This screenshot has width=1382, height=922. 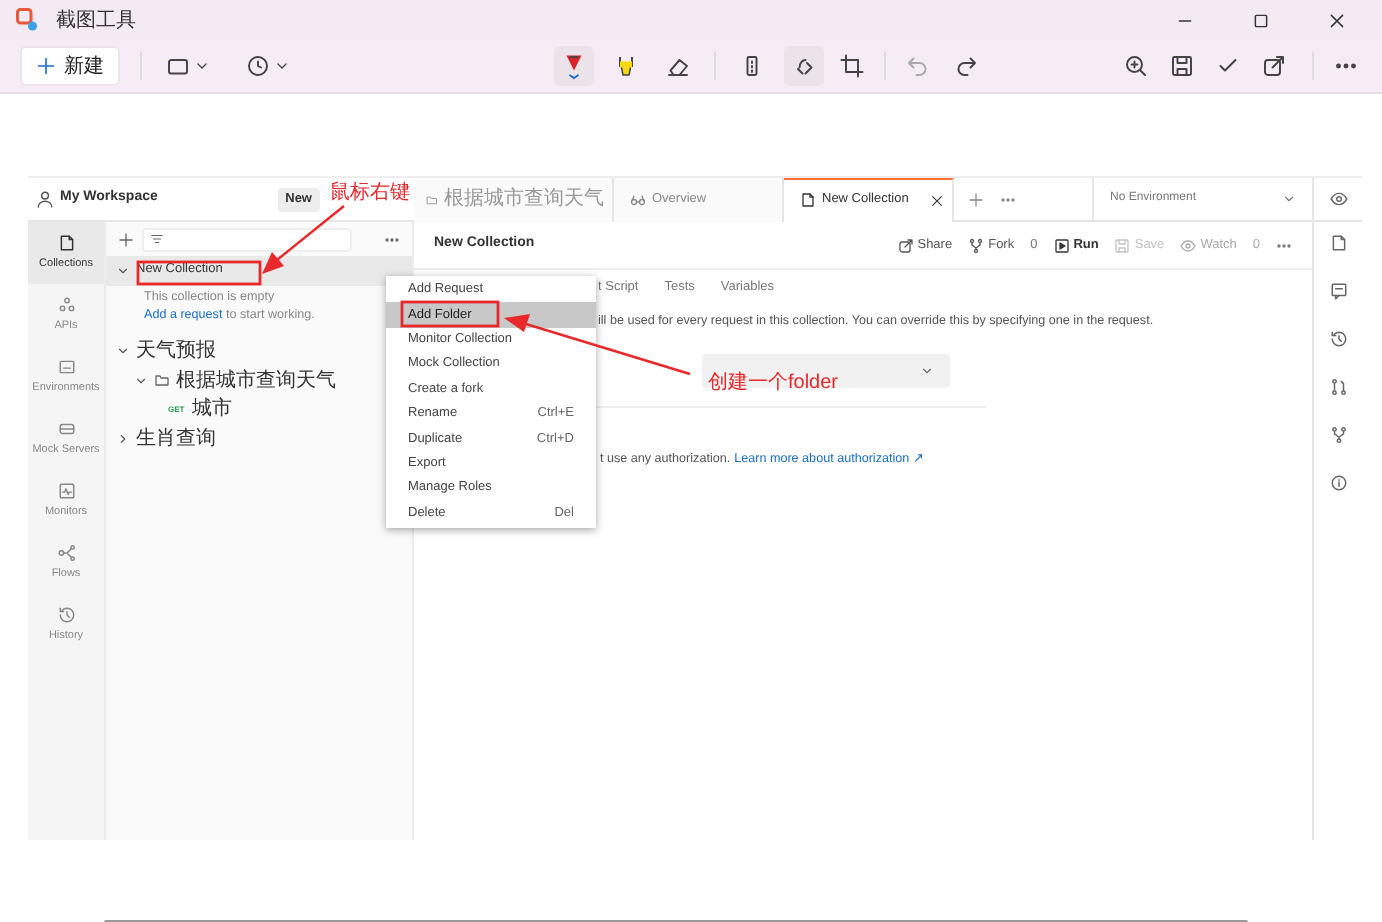 What do you see at coordinates (370, 194) in the screenshot?
I see `annotation-text: 鼠标右键` at bounding box center [370, 194].